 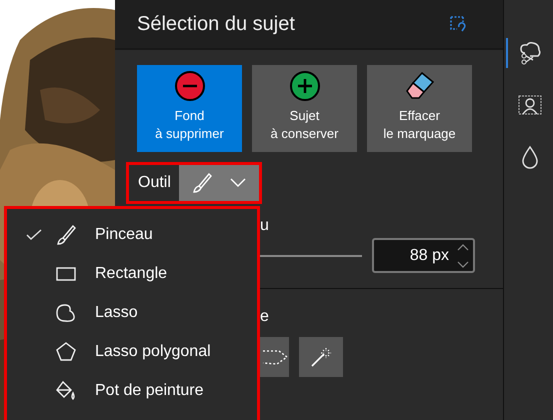 What do you see at coordinates (154, 183) in the screenshot?
I see `tool-label: Outil` at bounding box center [154, 183].